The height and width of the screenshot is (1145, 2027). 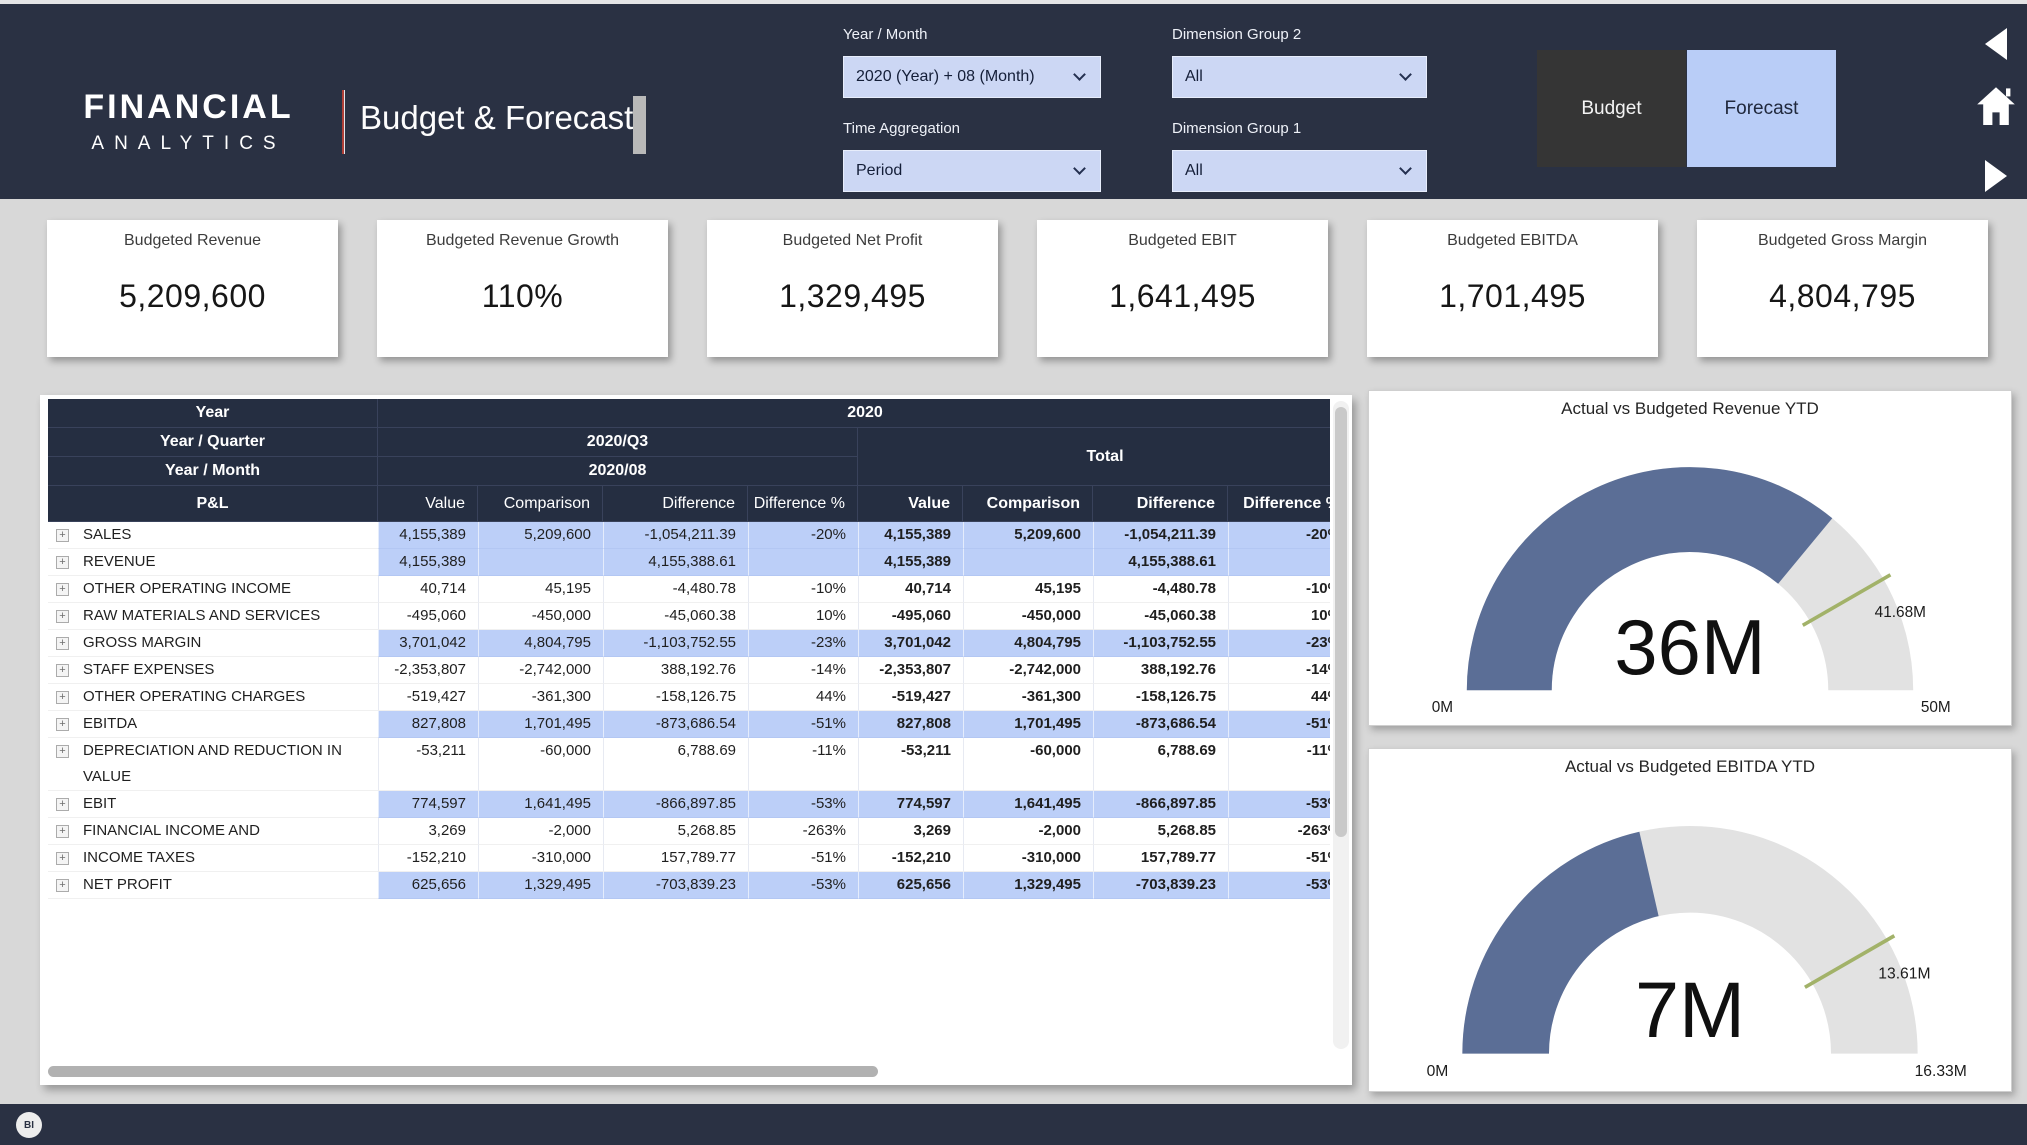 What do you see at coordinates (1611, 108) in the screenshot?
I see `budget-button: Budget` at bounding box center [1611, 108].